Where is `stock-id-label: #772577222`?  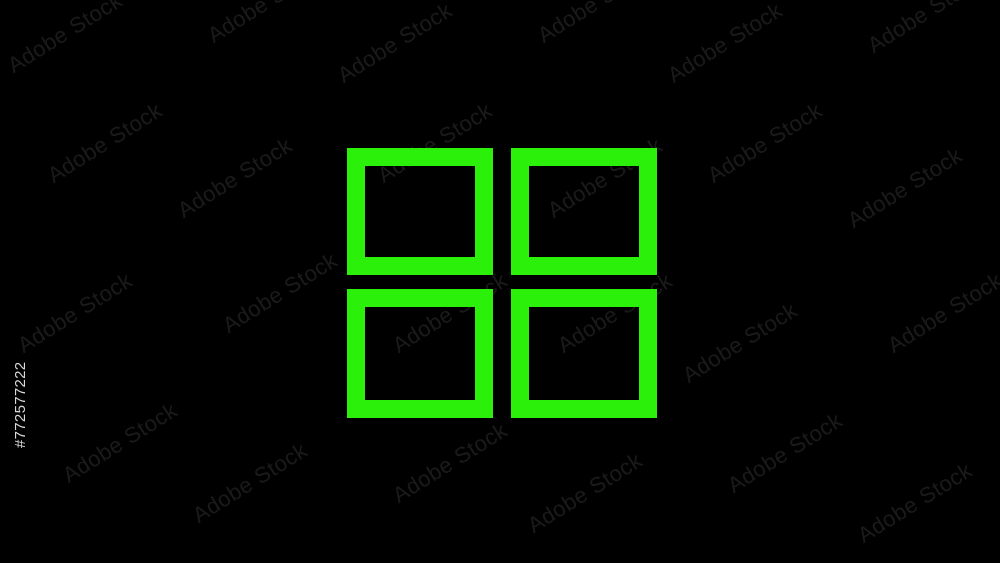 stock-id-label: #772577222 is located at coordinates (20, 404).